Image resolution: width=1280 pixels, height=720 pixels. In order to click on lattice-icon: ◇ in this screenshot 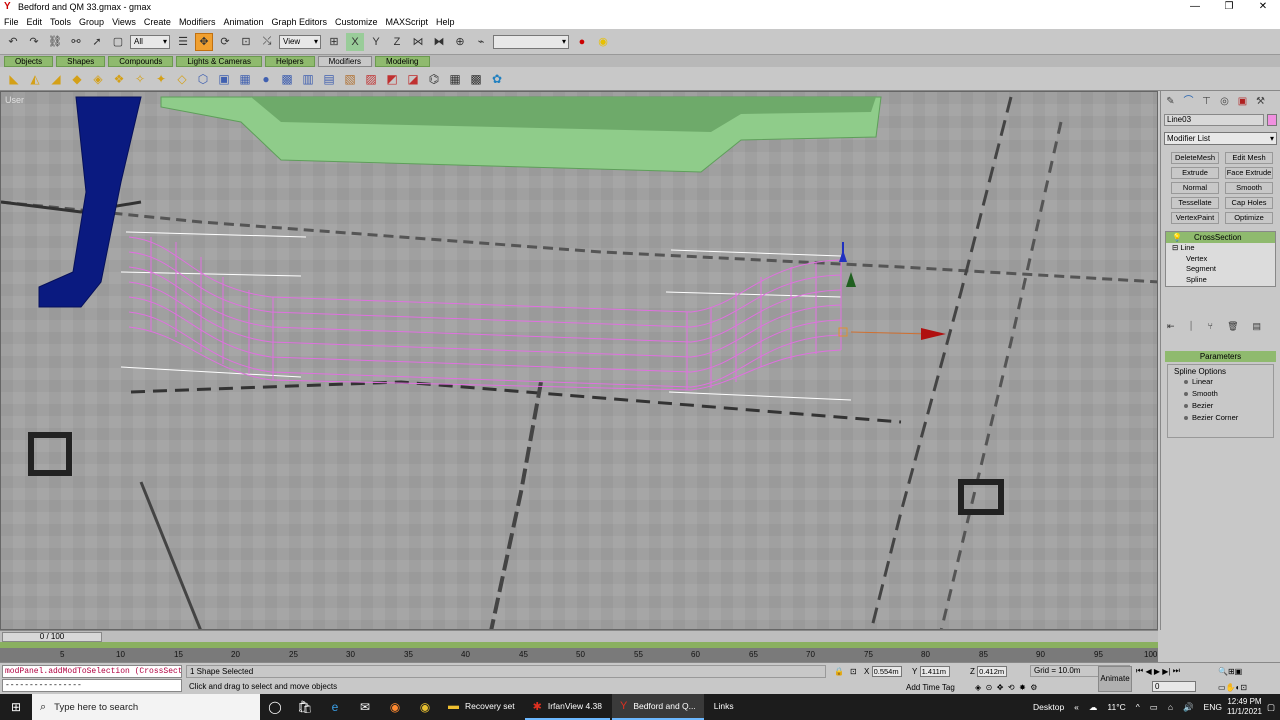, I will do `click(182, 79)`.